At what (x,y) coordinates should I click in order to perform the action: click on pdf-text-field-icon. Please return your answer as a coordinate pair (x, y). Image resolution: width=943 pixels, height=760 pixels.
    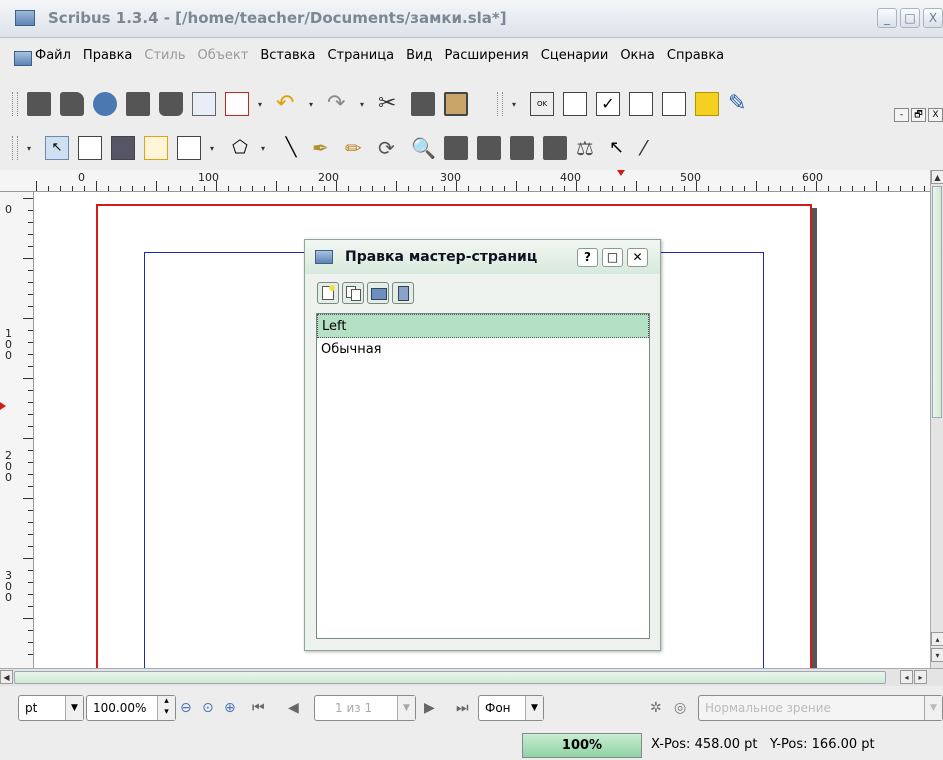
    Looking at the image, I should click on (575, 104).